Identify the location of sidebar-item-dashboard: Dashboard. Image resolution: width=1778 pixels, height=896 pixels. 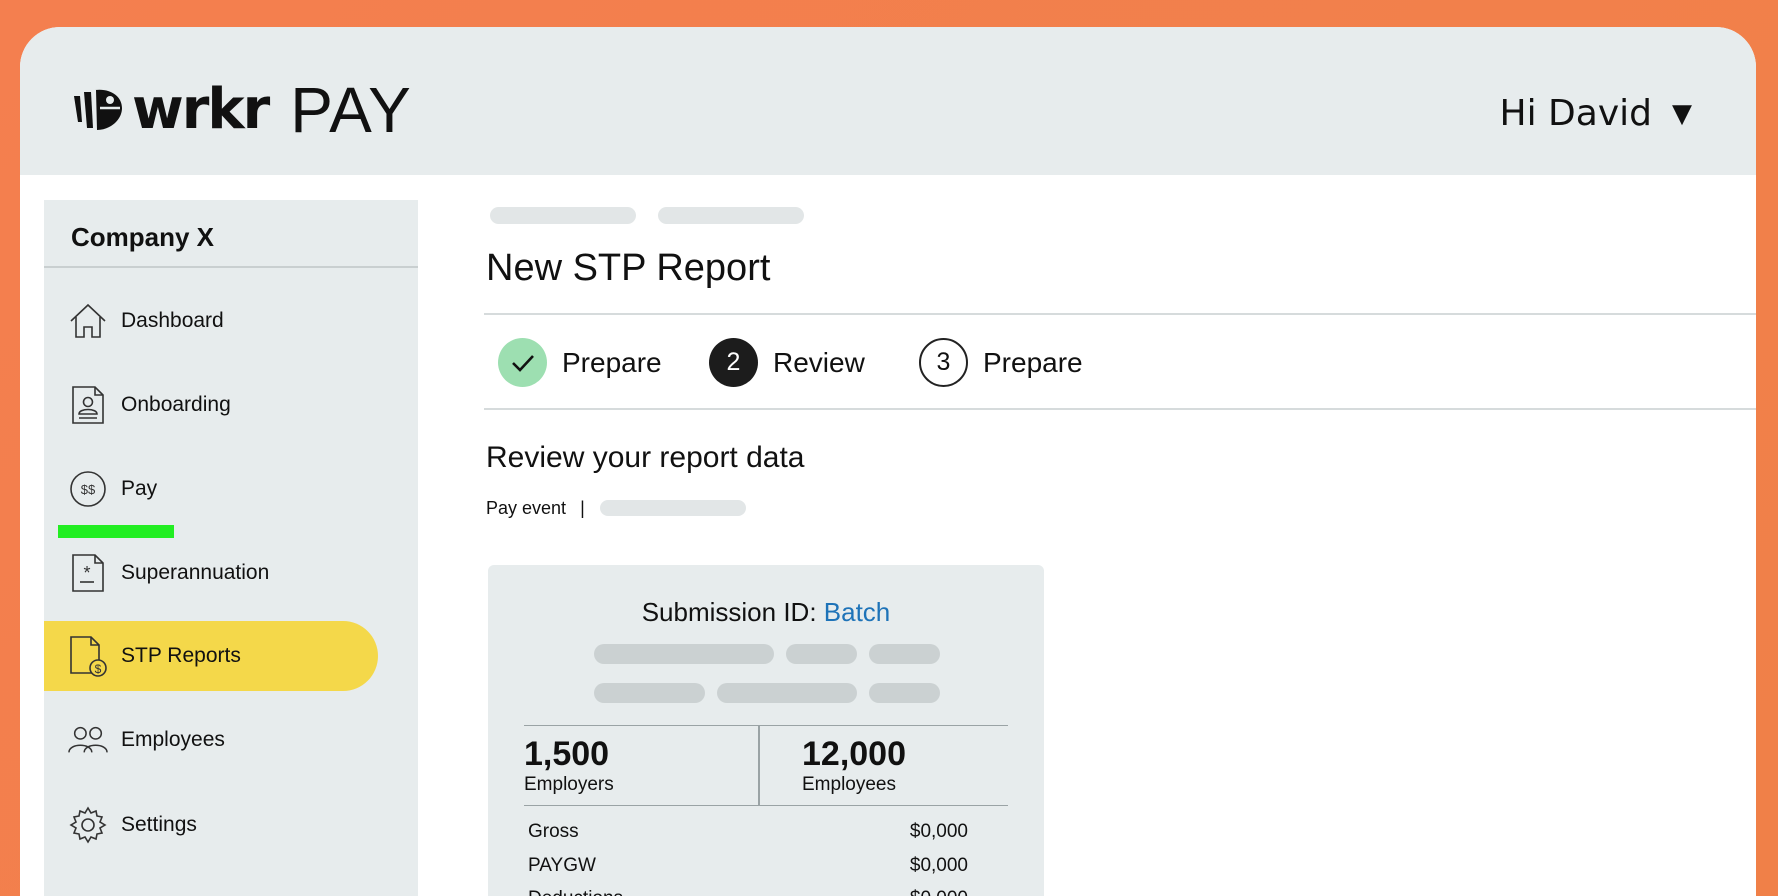
(211, 321).